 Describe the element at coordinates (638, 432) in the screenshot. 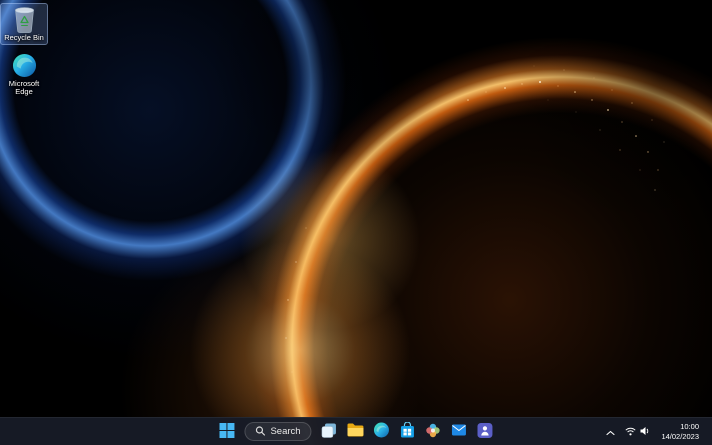

I see `system-tray-indicators` at that location.